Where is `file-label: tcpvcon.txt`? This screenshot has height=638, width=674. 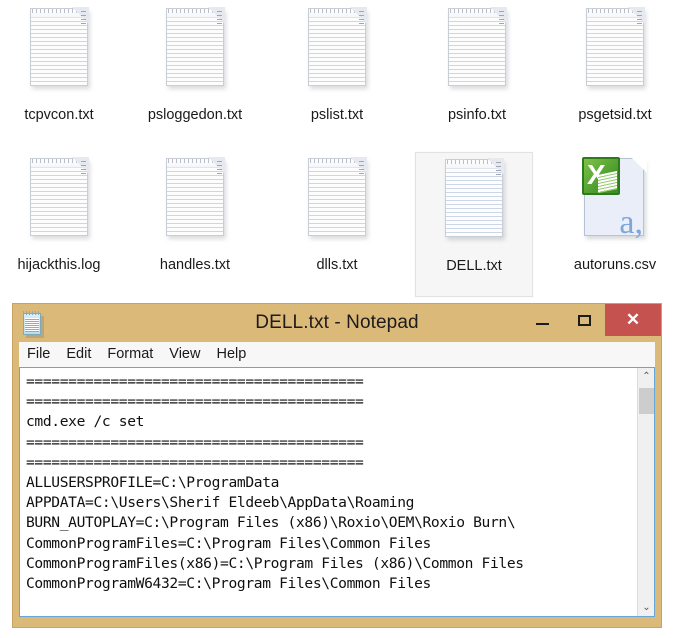 file-label: tcpvcon.txt is located at coordinates (59, 115).